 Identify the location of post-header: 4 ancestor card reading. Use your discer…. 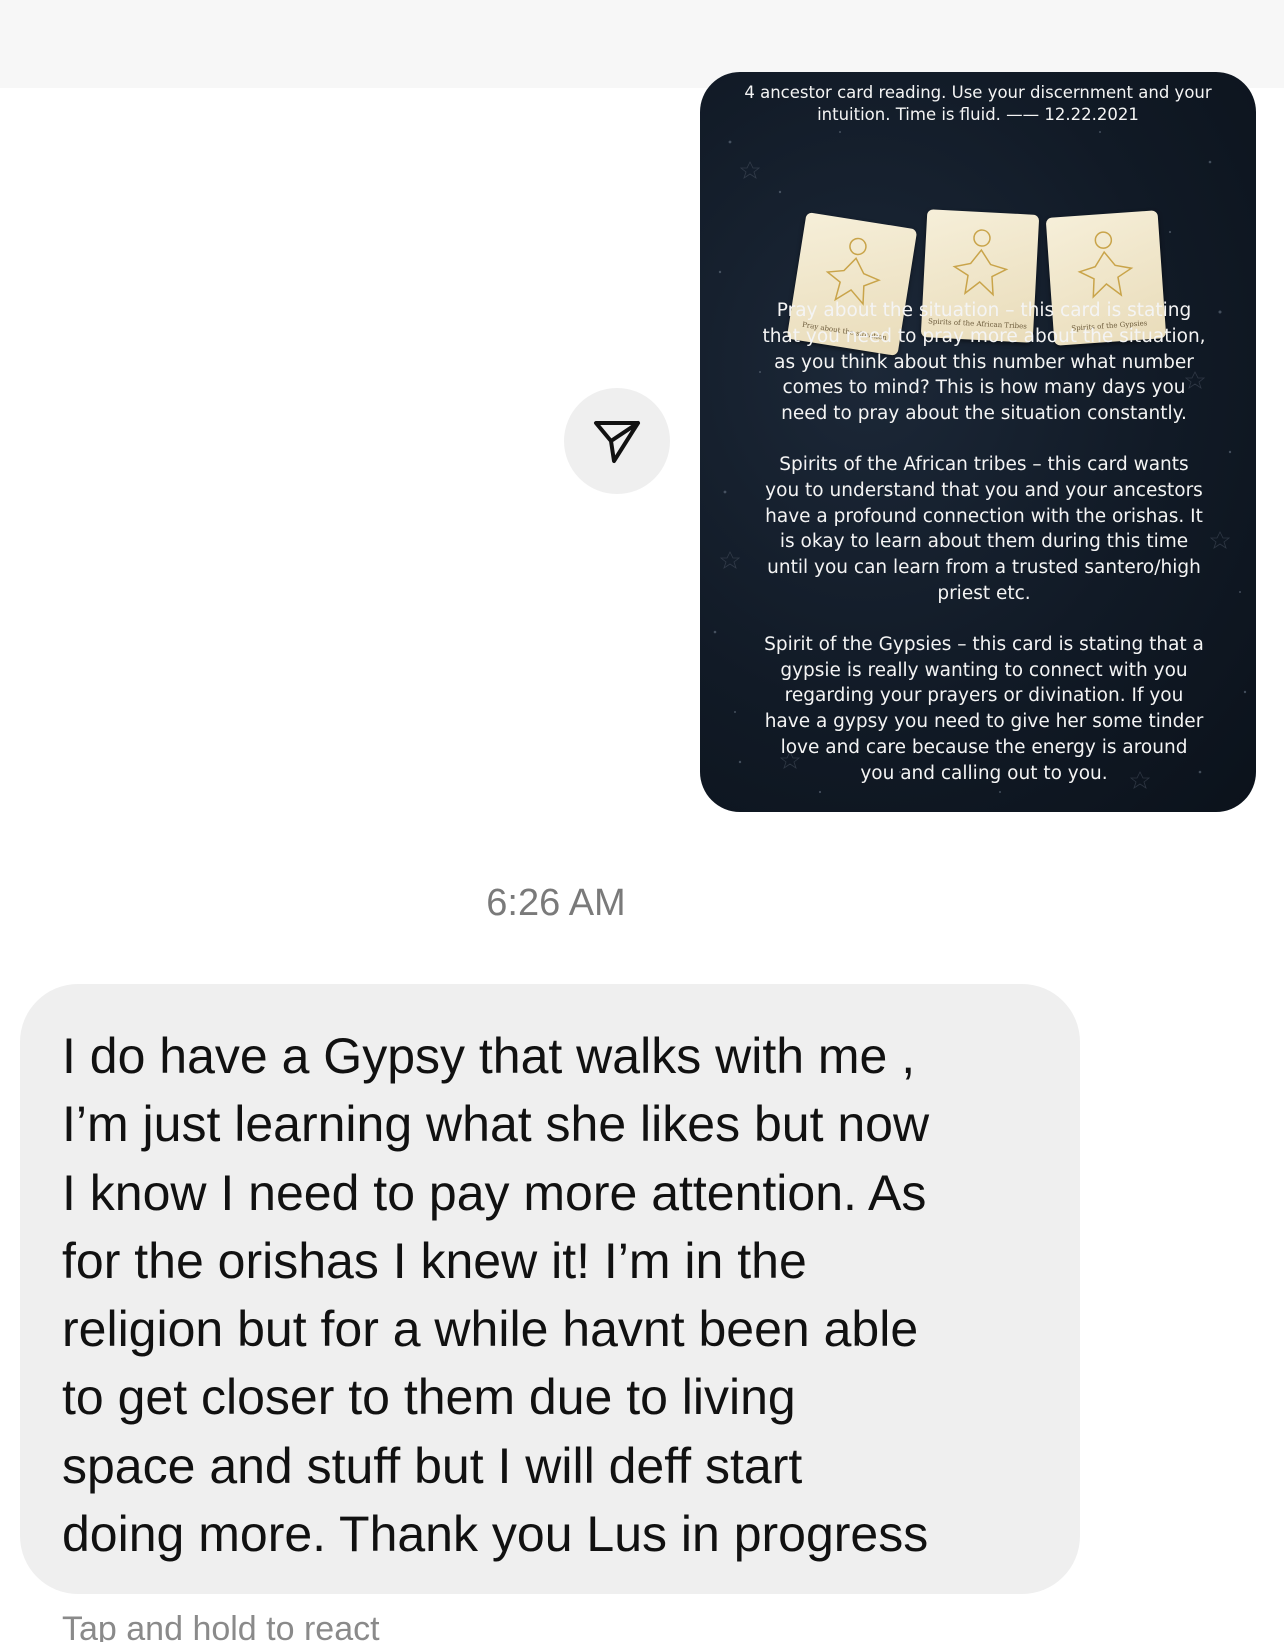
(978, 104).